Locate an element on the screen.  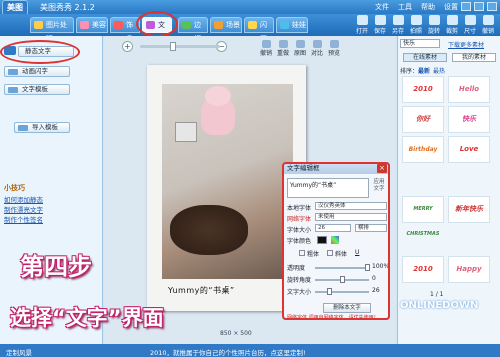
tip-link-1: 如何添加静态 is located at coordinates (23, 199).